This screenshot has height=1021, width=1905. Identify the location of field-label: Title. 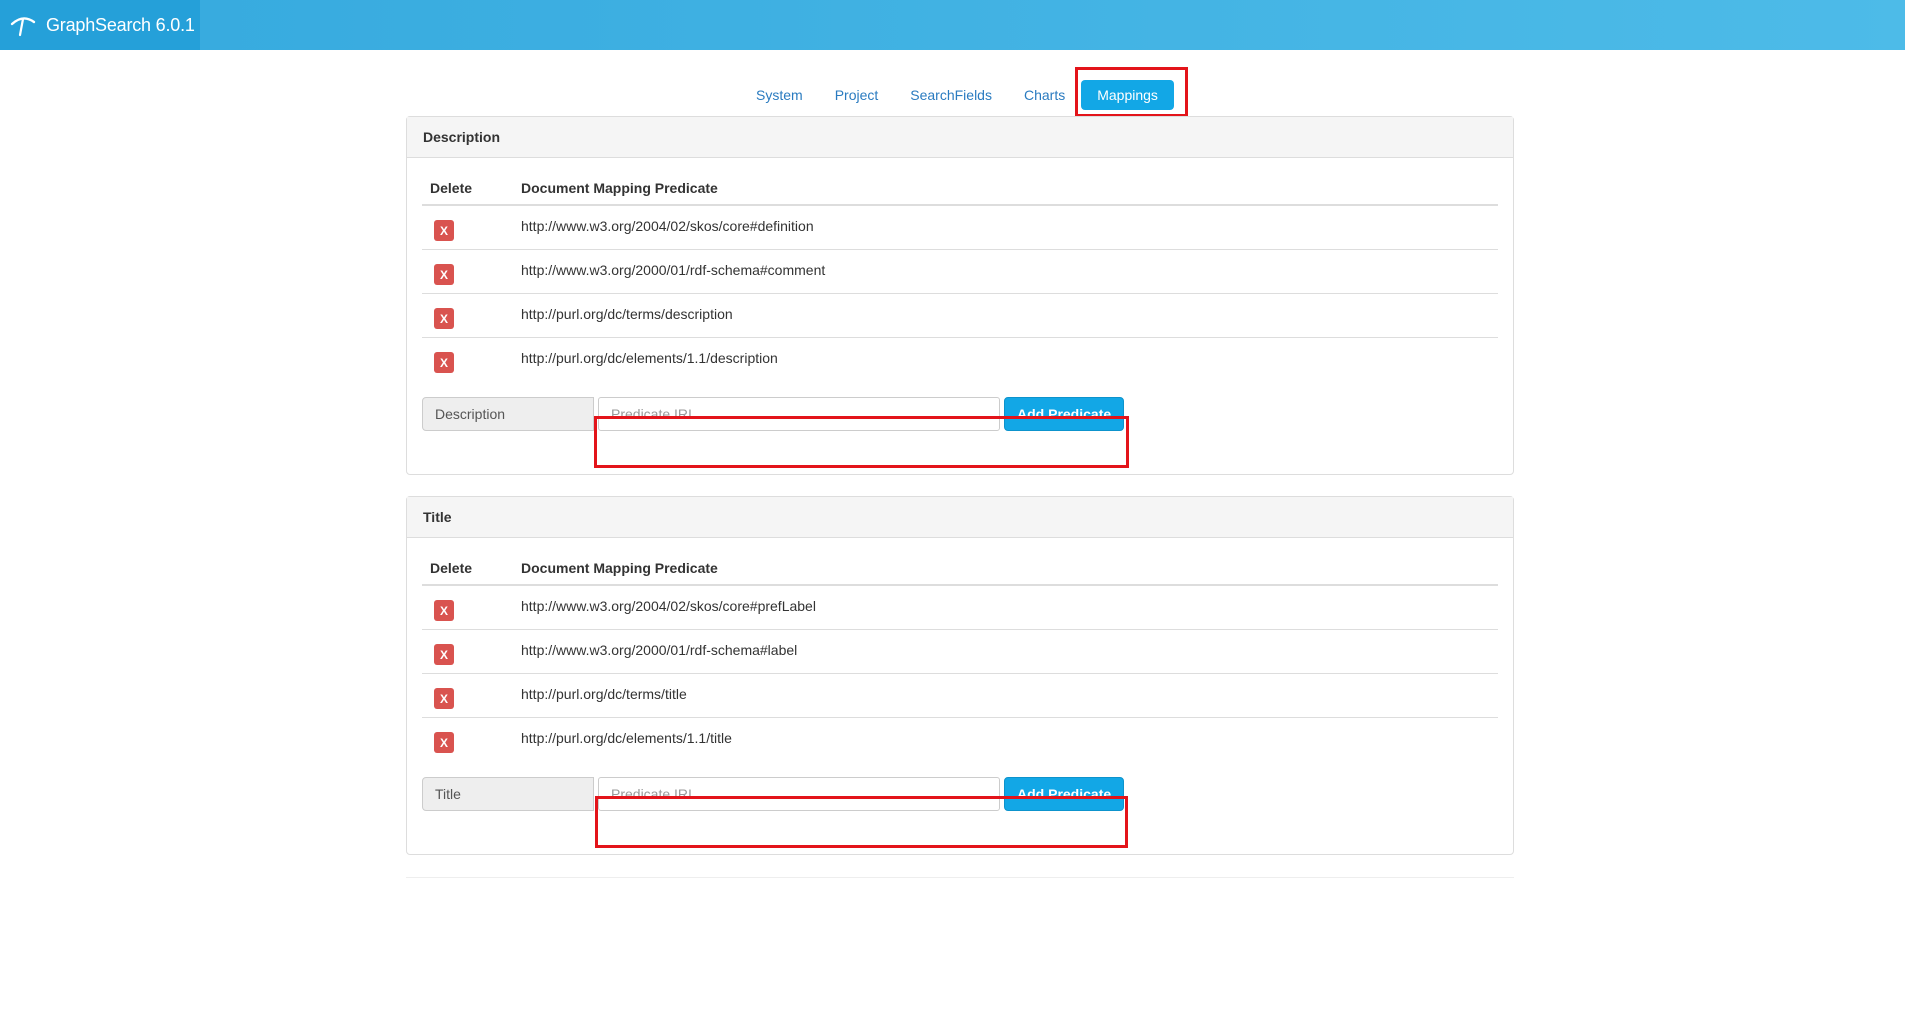
(508, 794).